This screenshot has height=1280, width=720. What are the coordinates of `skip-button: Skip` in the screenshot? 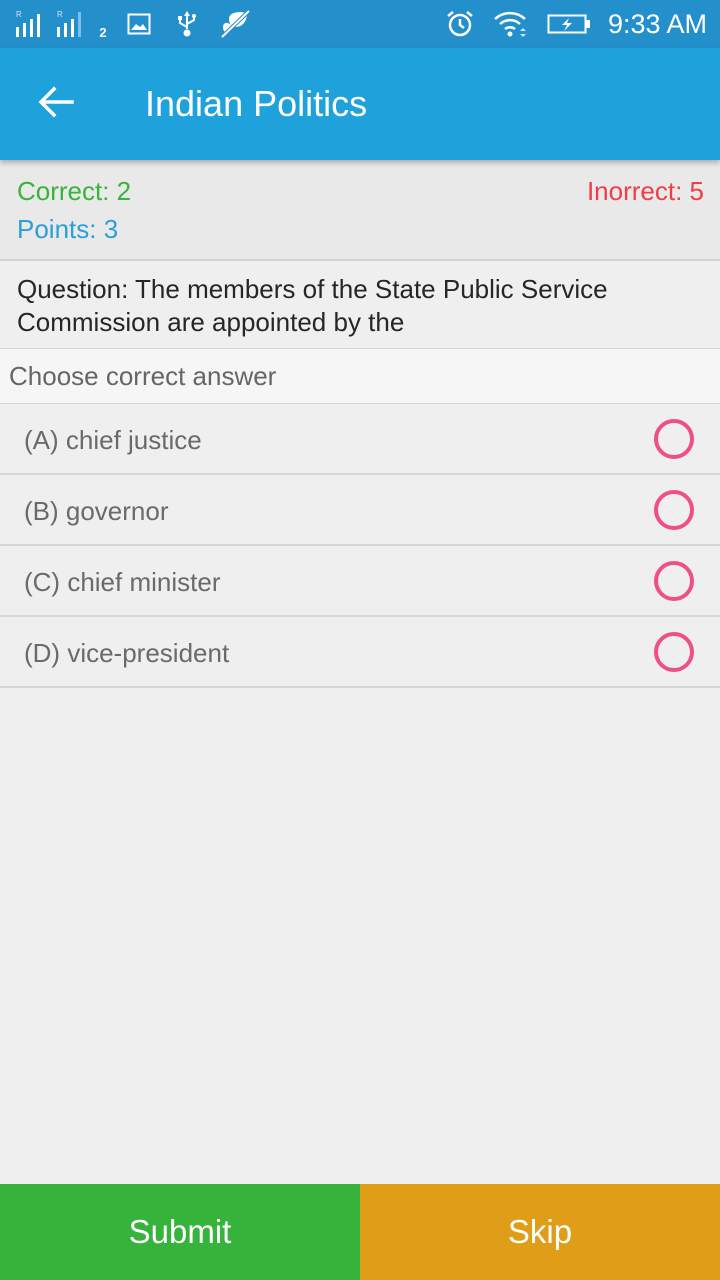 It's located at (540, 1232).